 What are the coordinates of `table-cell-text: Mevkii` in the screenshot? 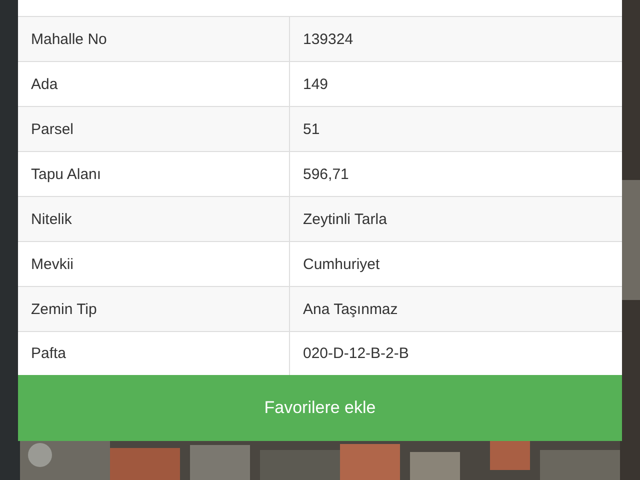 It's located at (52, 264).